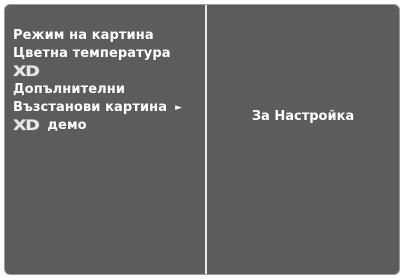 The image size is (404, 279). I want to click on menu-item-label: Цветна температура, so click(92, 53).